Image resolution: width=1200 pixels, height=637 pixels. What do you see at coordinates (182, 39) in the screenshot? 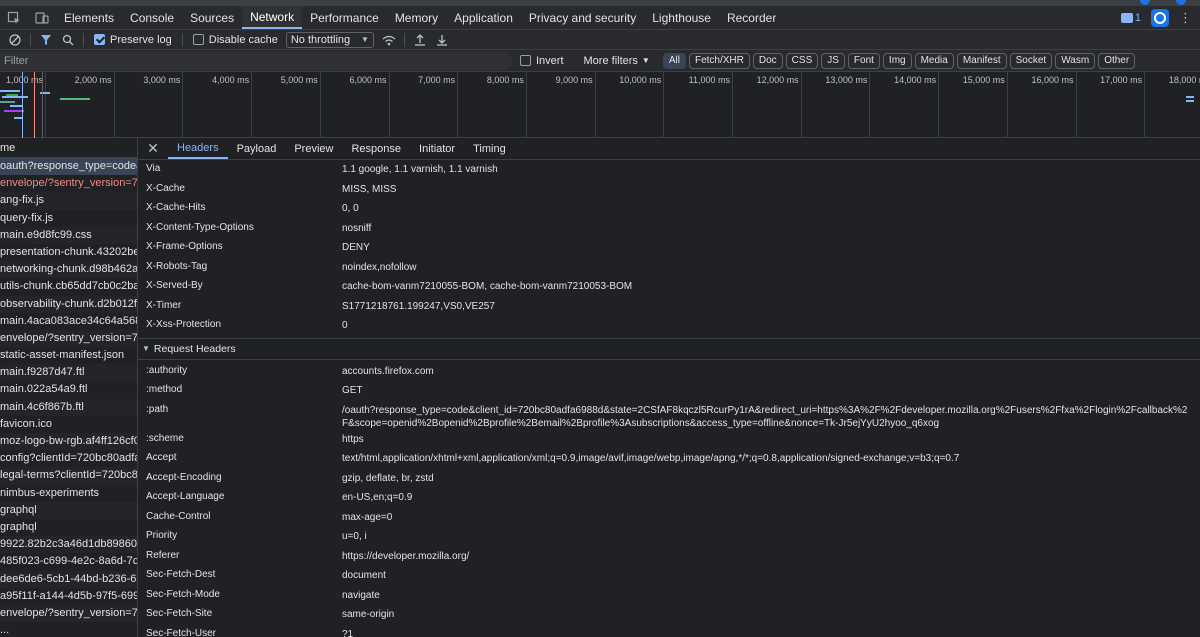
I see `toolbar-divider` at bounding box center [182, 39].